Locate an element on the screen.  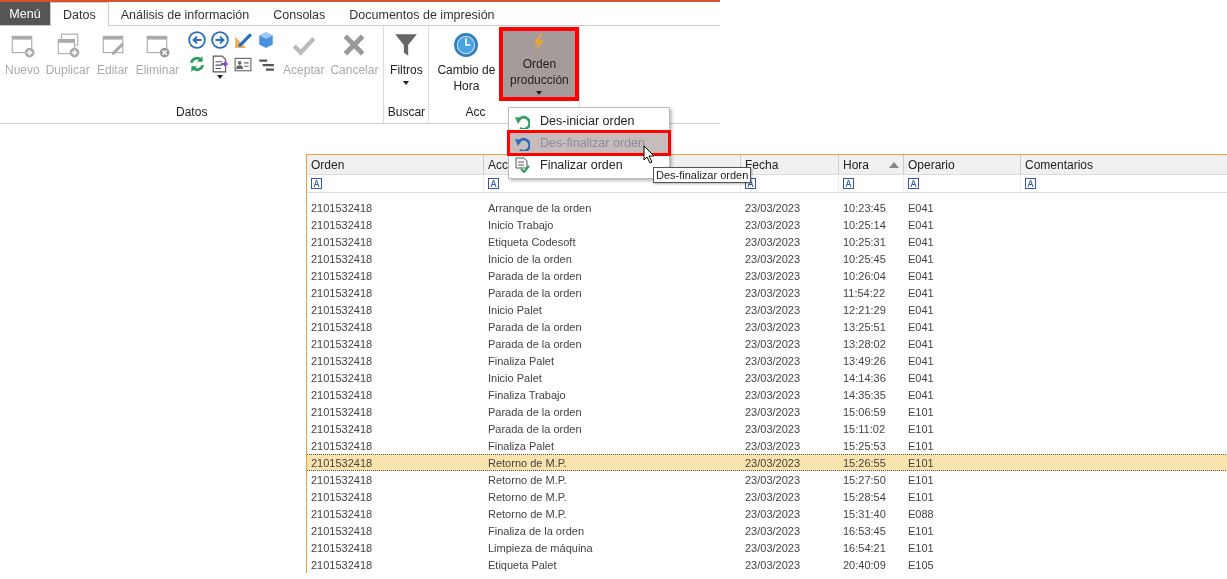
table-row: 2101532418 Arranque de la orden 23/03/2023 10:23:45 E041 is located at coordinates (767, 207).